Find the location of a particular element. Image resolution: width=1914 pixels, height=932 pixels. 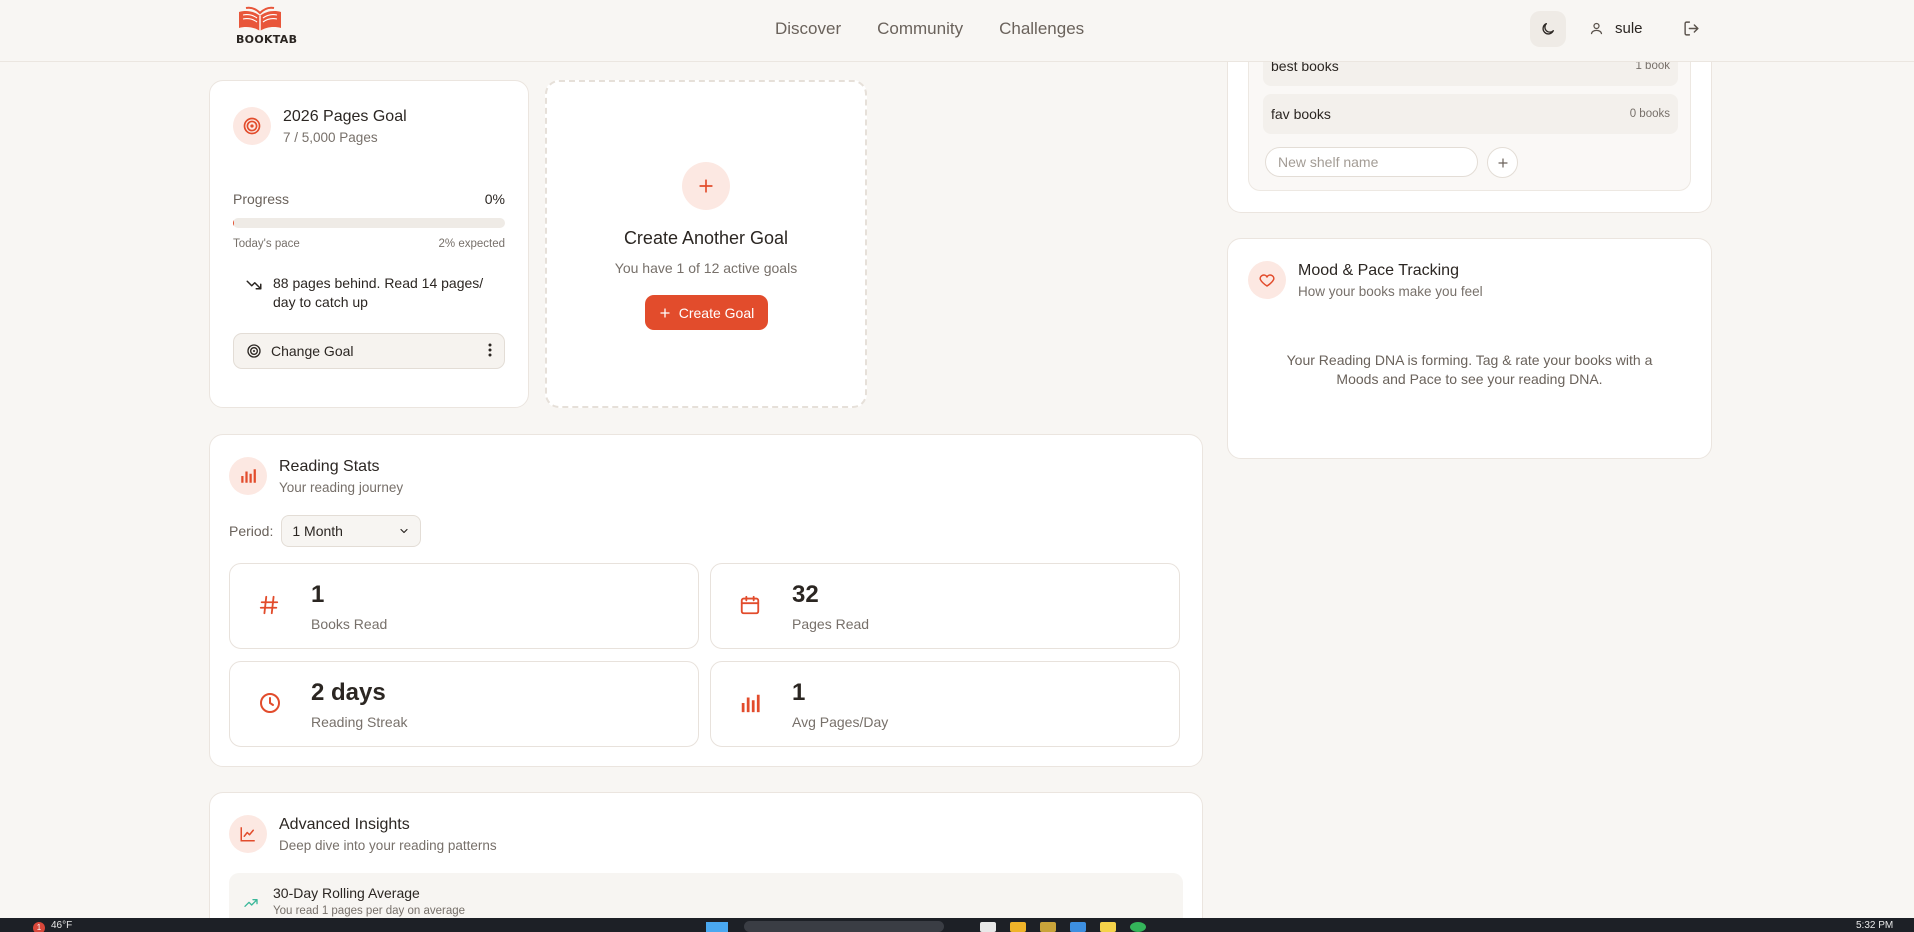

open-book-icon is located at coordinates (264, 19).